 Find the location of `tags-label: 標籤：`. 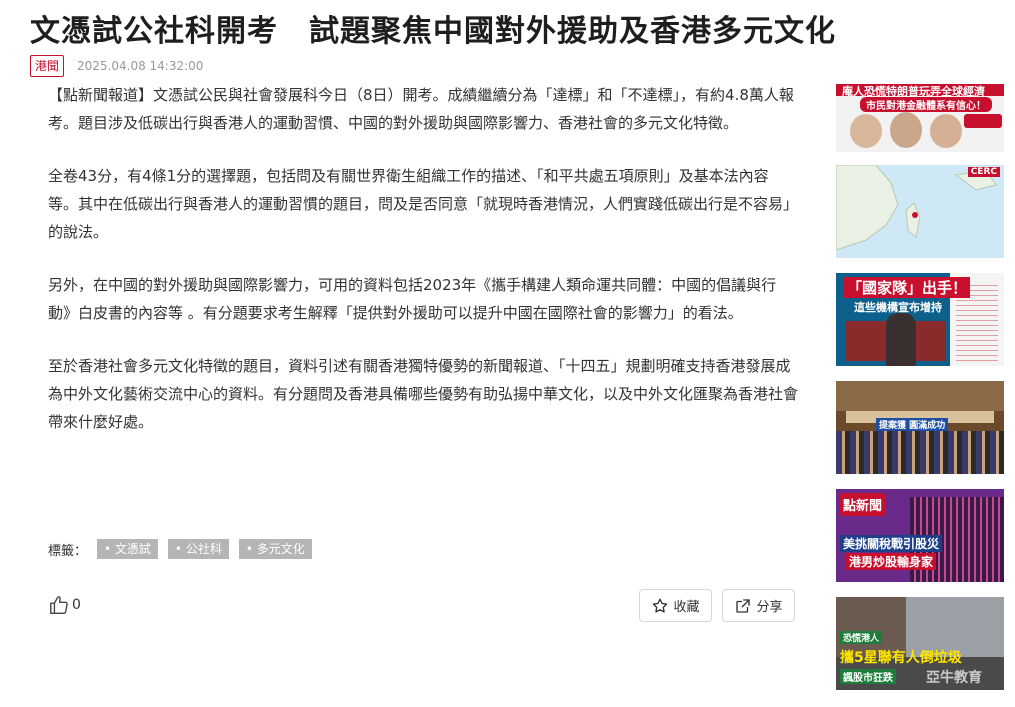

tags-label: 標籤： is located at coordinates (68, 551).